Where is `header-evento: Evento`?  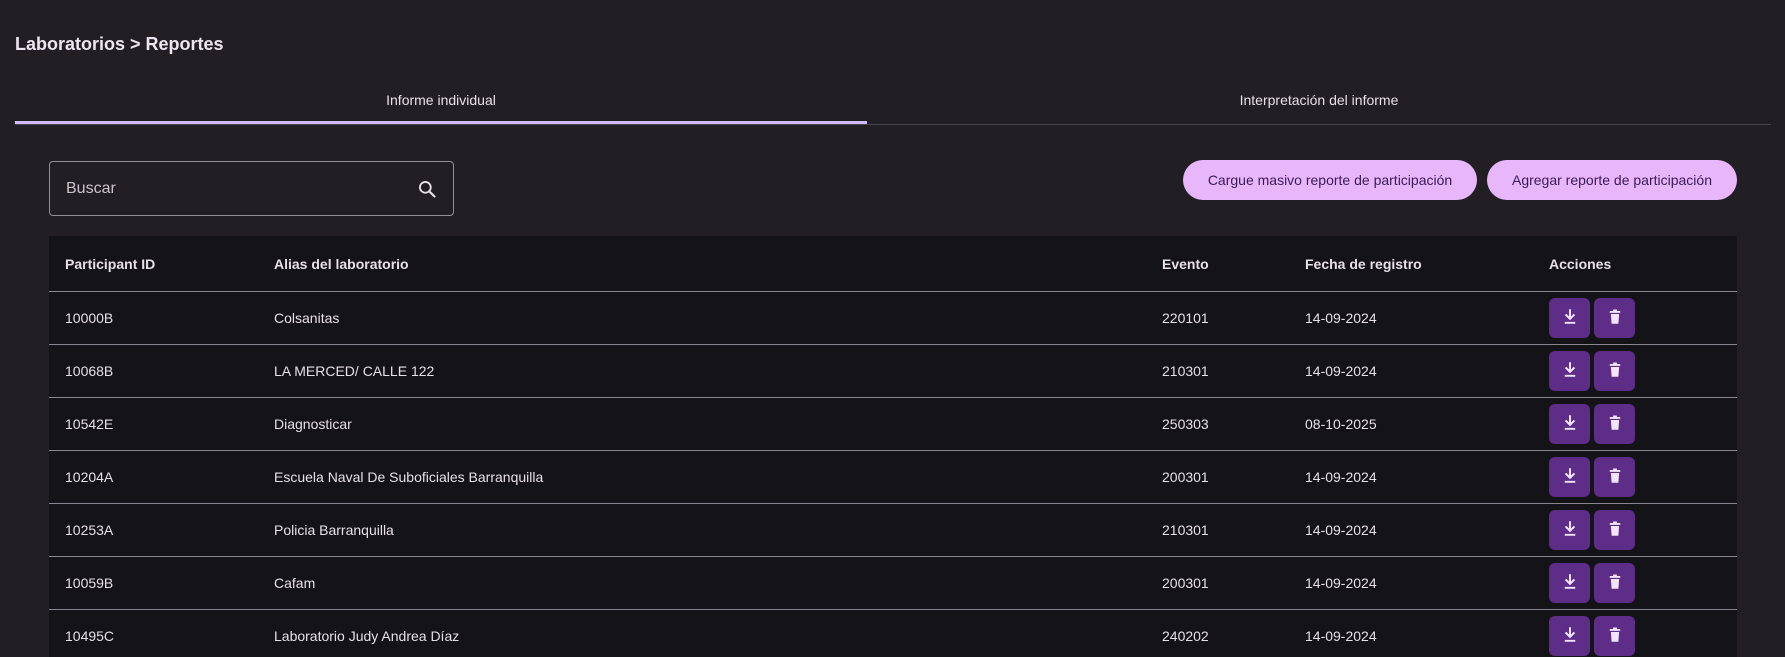 header-evento: Evento is located at coordinates (1185, 264).